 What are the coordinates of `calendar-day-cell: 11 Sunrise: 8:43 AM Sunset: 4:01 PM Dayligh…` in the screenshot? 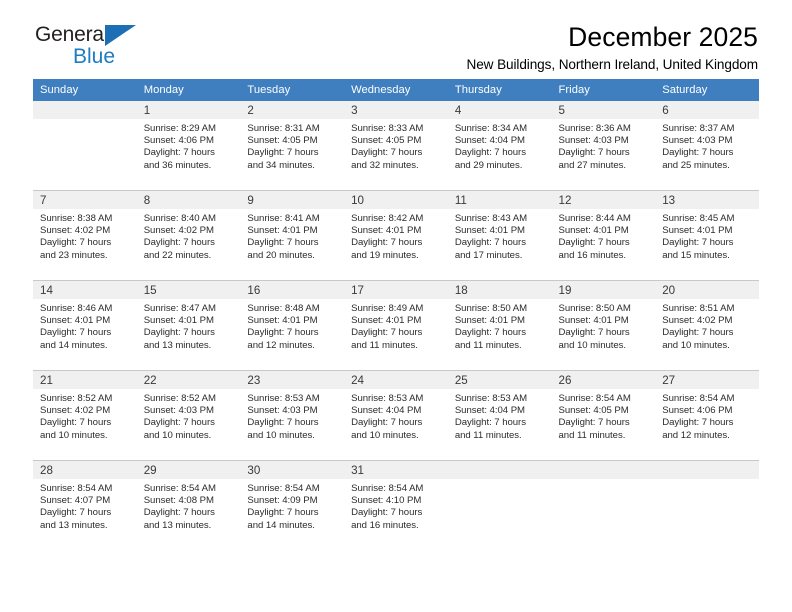 It's located at (499, 235).